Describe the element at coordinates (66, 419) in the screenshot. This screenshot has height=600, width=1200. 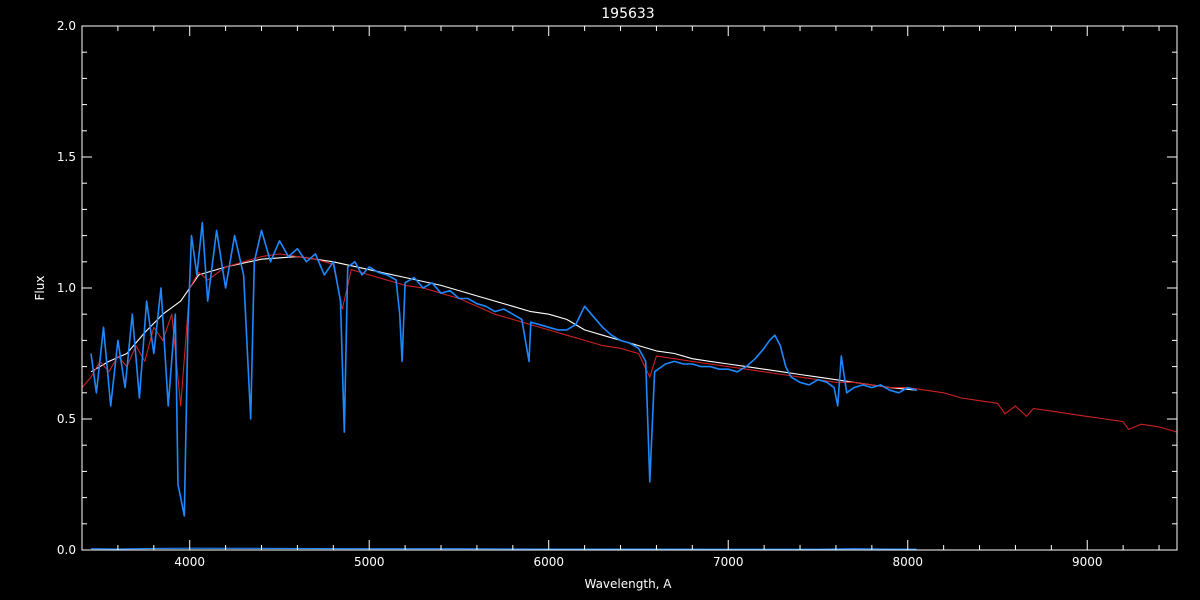
I see `y-tick-label: 0.5` at that location.